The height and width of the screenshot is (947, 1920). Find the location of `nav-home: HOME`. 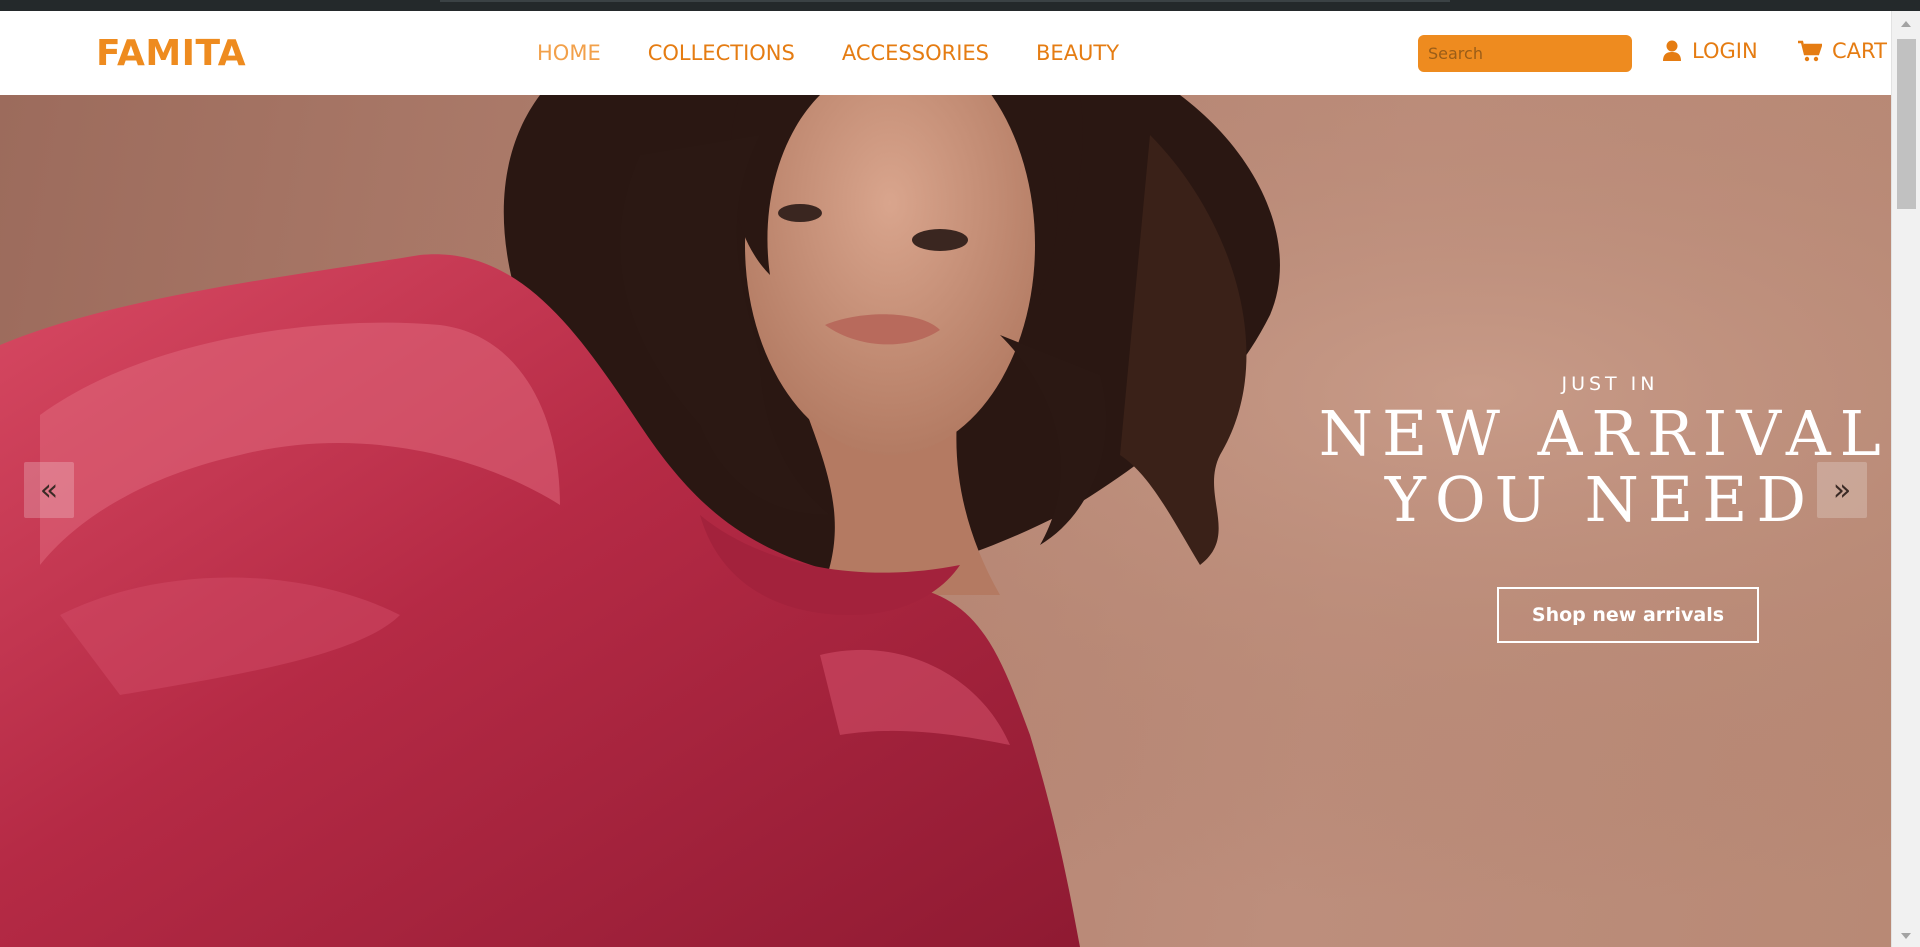

nav-home: HOME is located at coordinates (569, 53).